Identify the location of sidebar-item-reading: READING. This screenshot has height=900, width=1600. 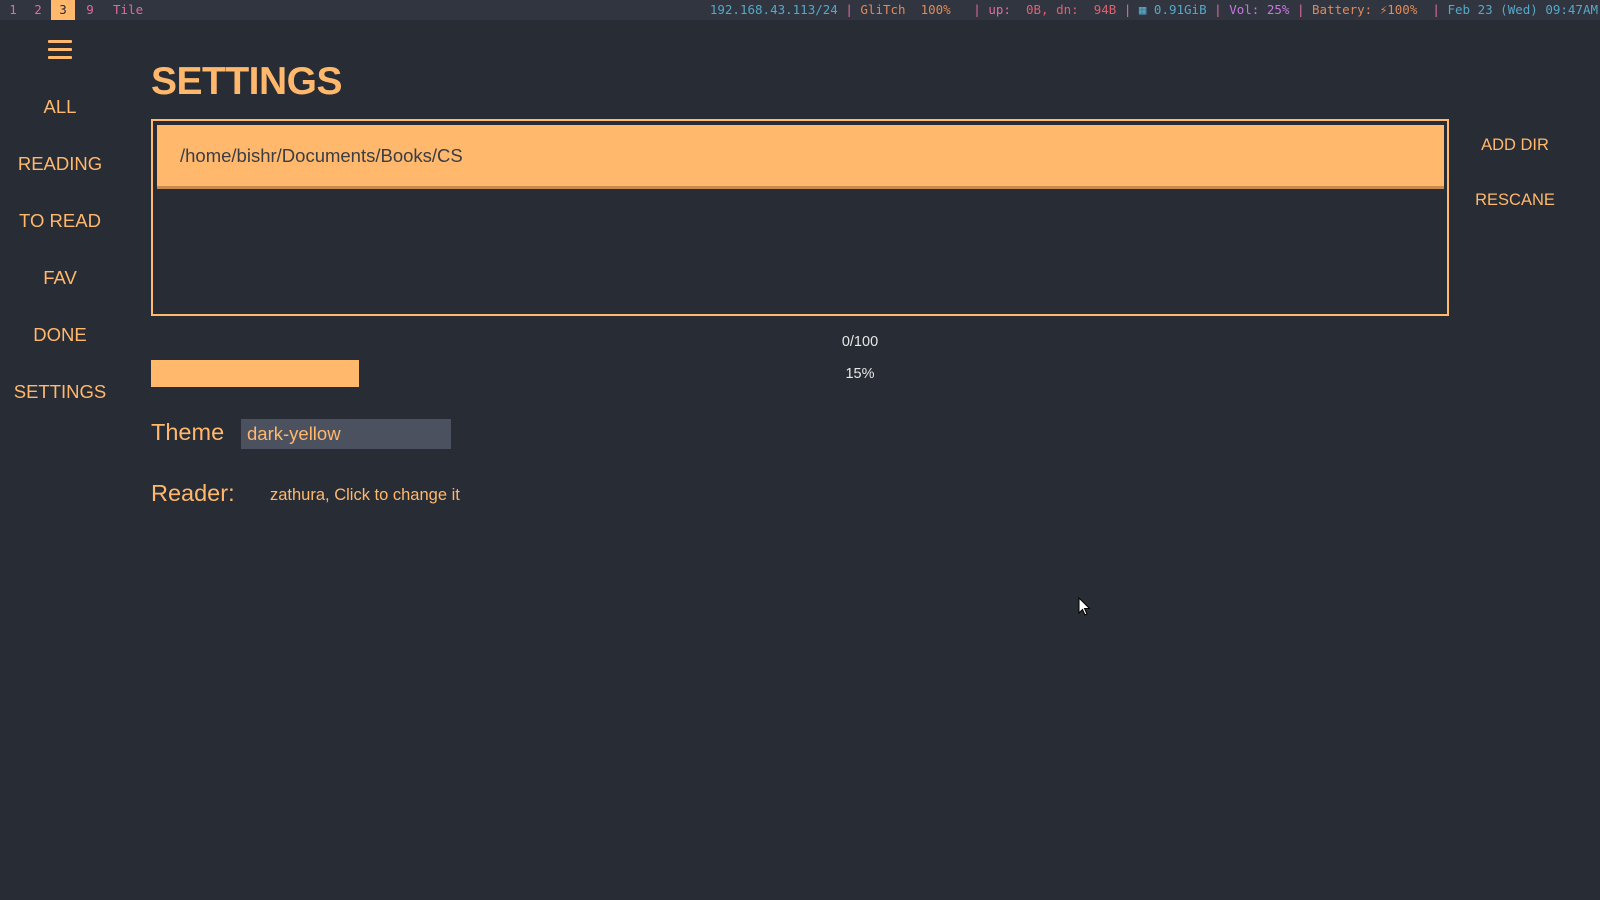
(60, 177).